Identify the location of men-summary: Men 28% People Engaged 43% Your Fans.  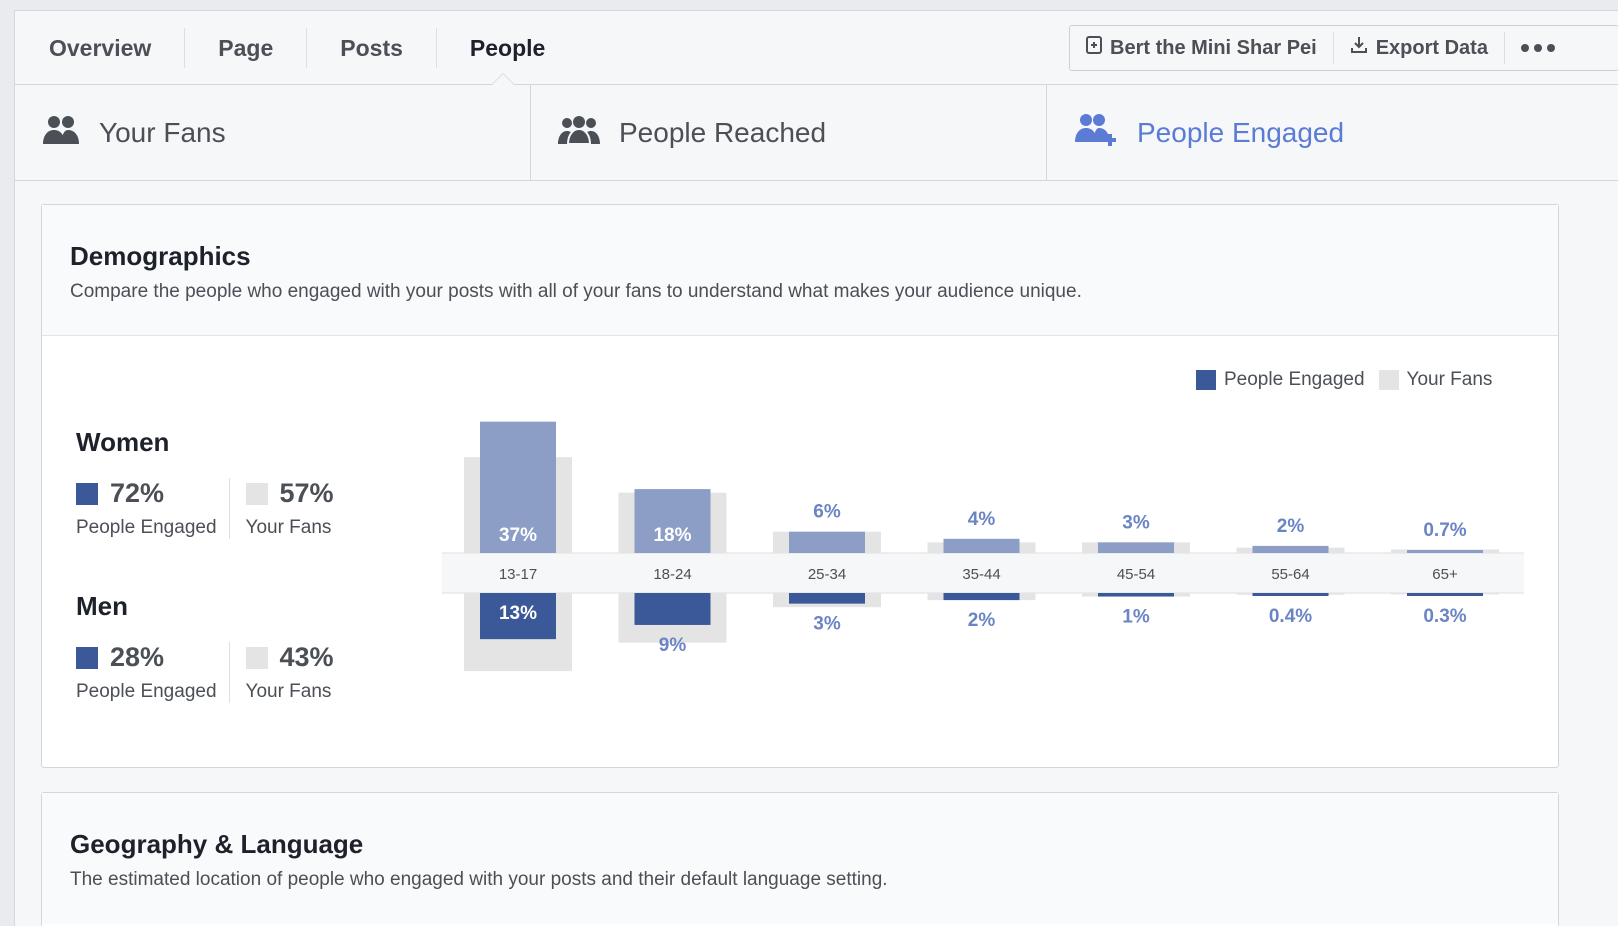
(211, 647).